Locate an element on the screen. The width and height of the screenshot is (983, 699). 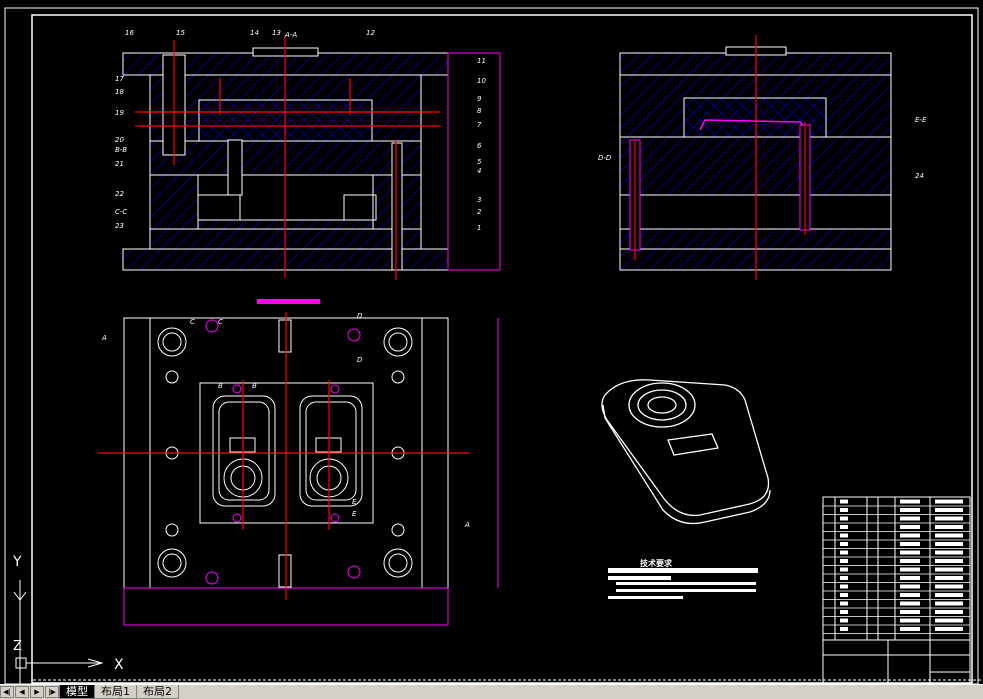
svg-text: 11 is located at coordinates (481, 61).